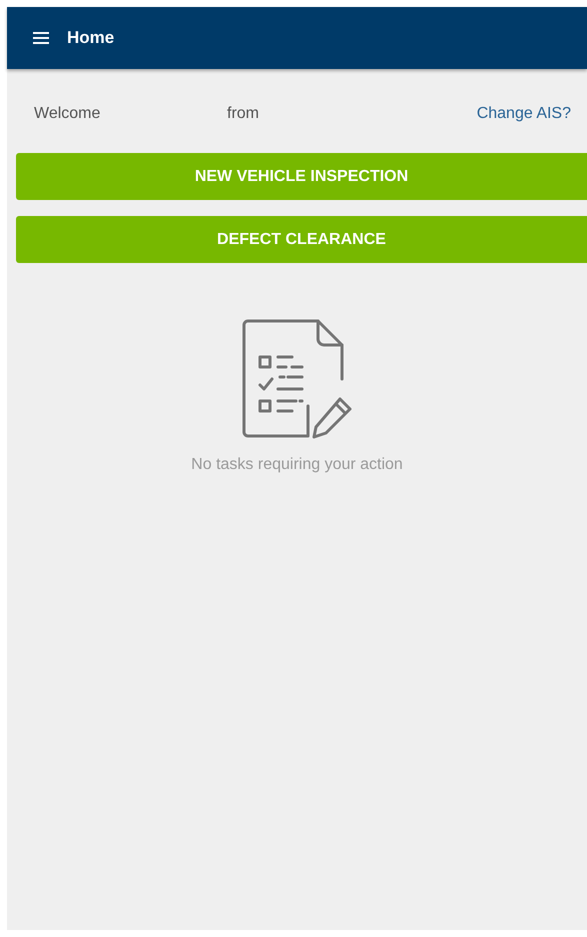  What do you see at coordinates (297, 465) in the screenshot?
I see `empty-state-message: No tasks requiring your action` at bounding box center [297, 465].